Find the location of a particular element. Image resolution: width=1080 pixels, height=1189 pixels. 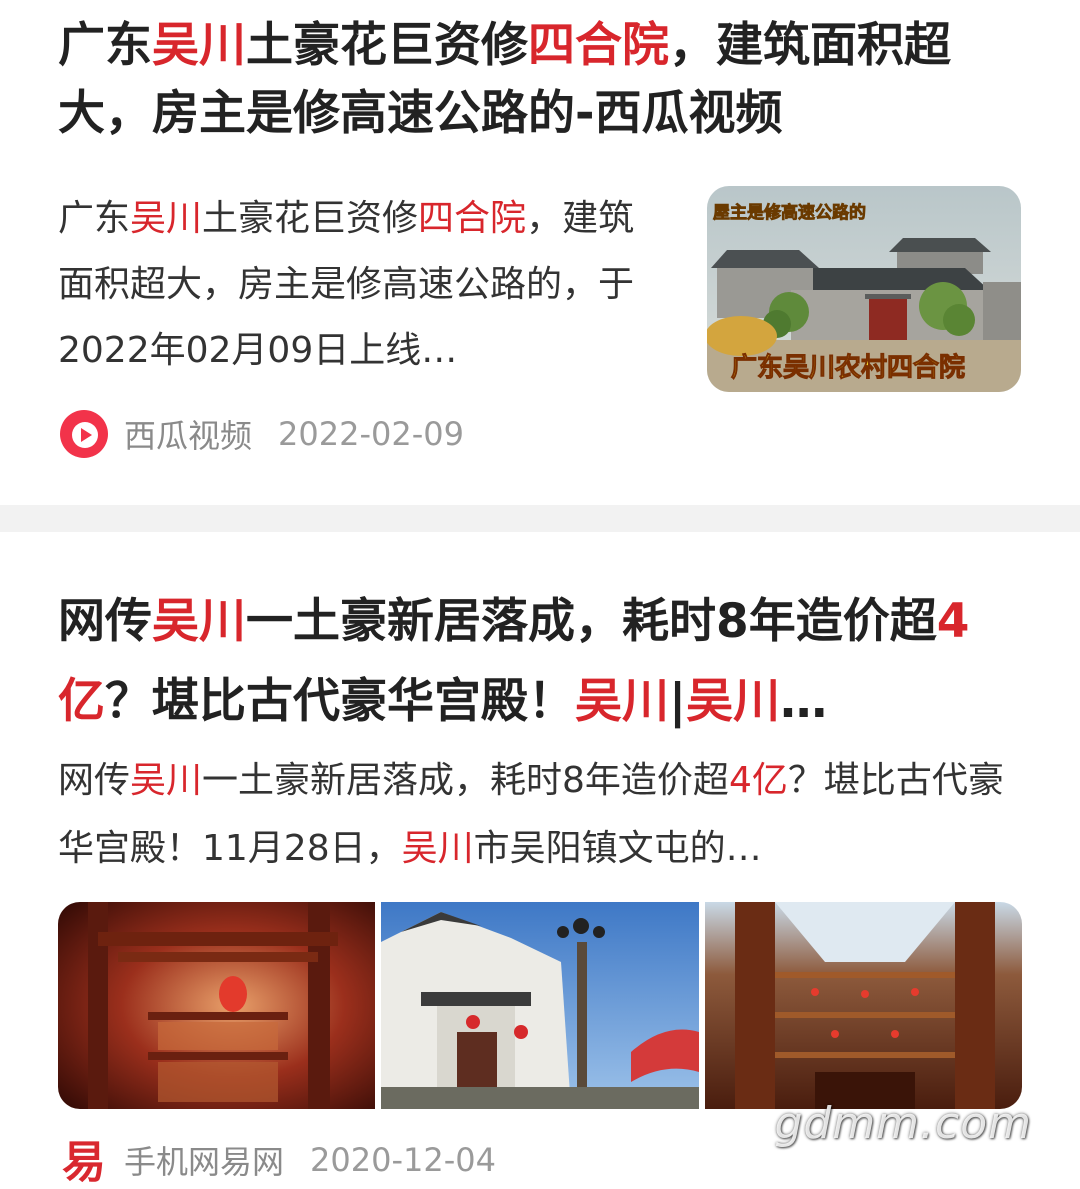

video-thumbnail: 屋主是修高速公路的 广东吴川农村四合院 is located at coordinates (864, 289).